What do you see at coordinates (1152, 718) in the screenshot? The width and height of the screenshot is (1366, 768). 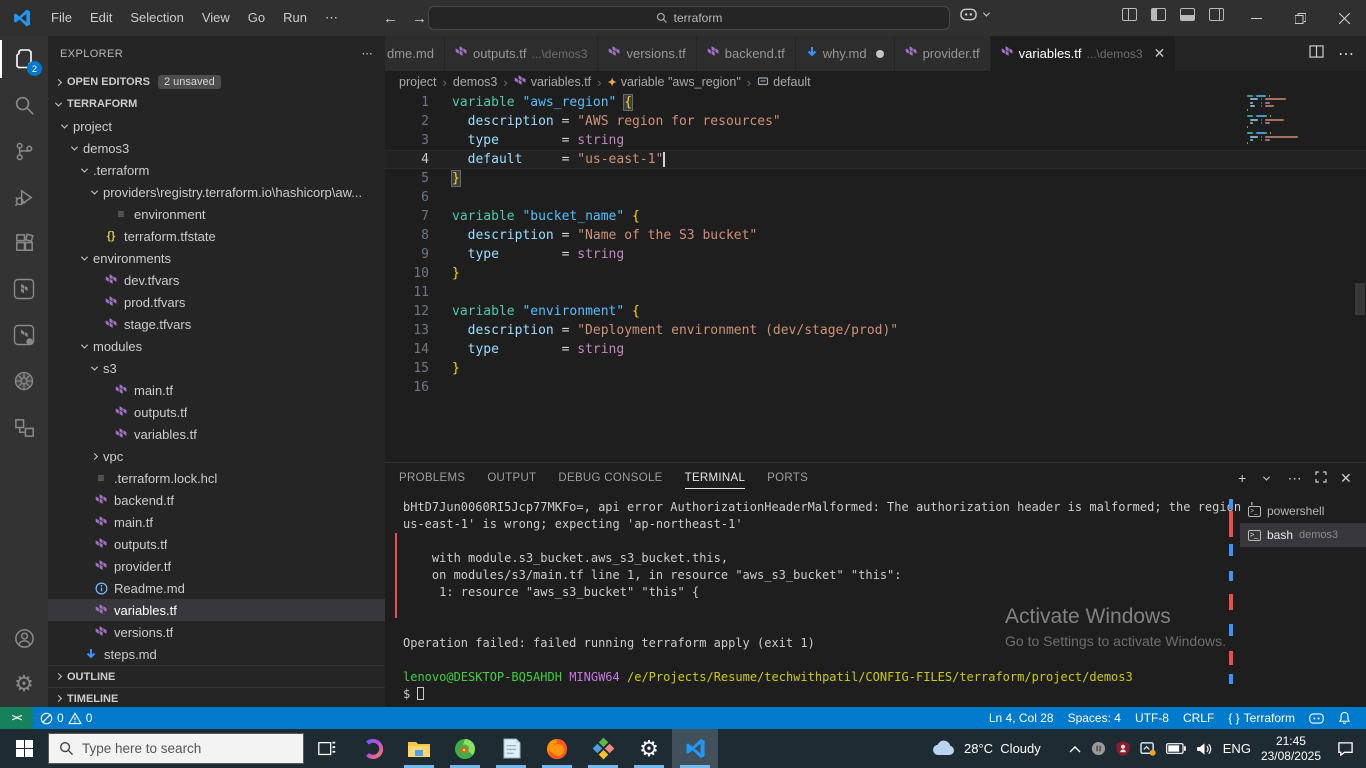 I see `encoding: UTF-8` at bounding box center [1152, 718].